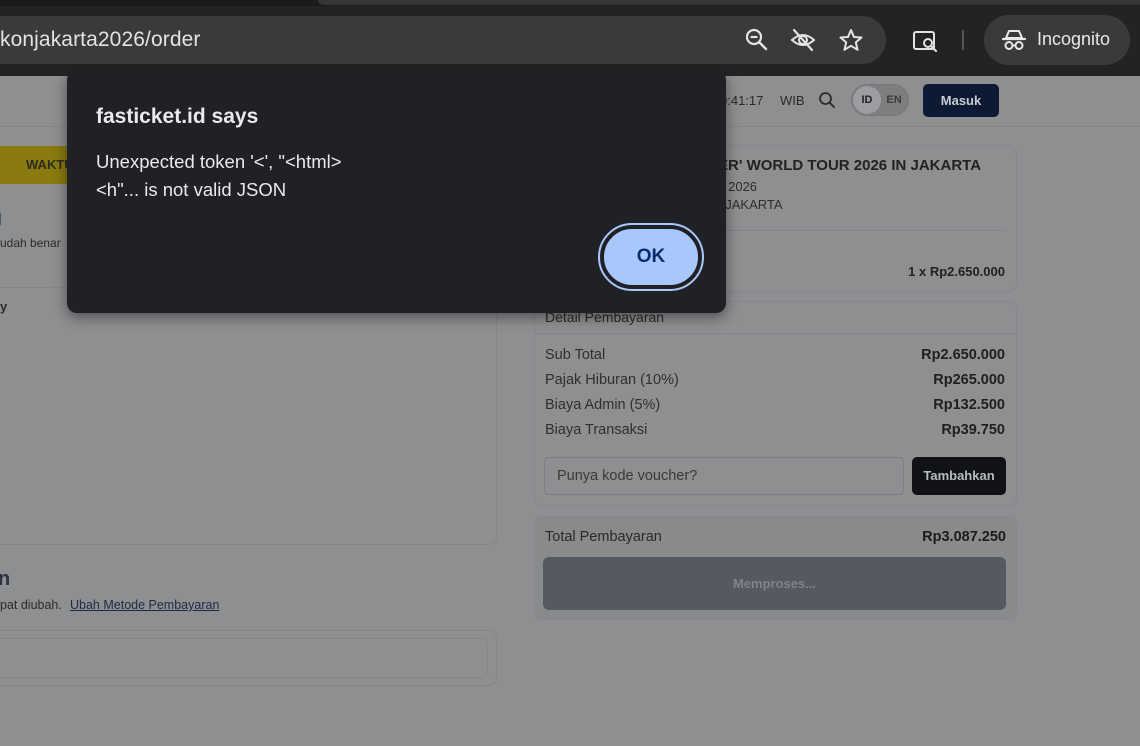  Describe the element at coordinates (596, 430) in the screenshot. I see `transaction-fee-label: Biaya Transaksi` at that location.